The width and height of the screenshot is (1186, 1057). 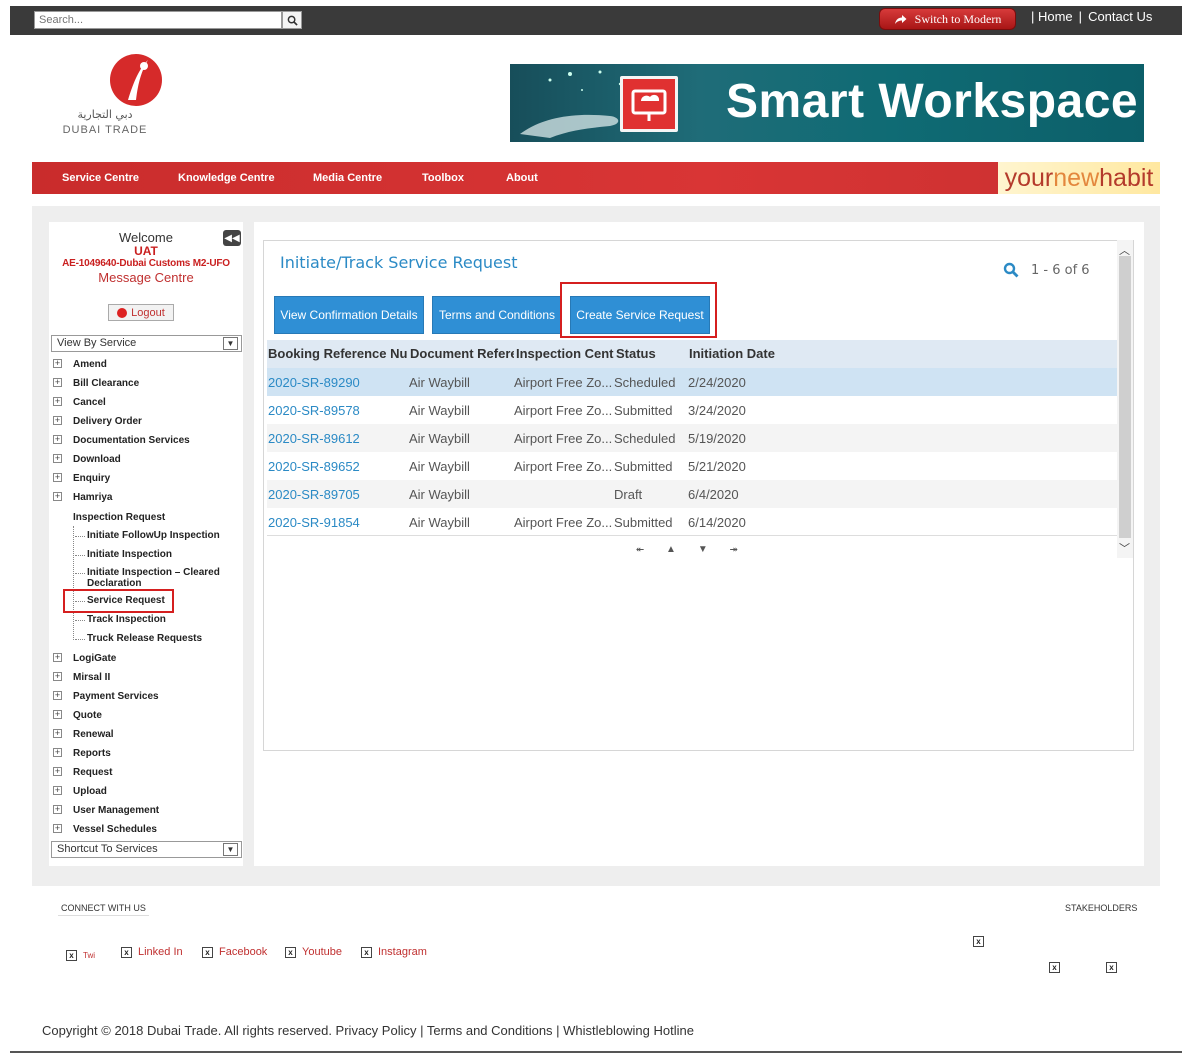 I want to click on instagram-link: x Instagram, so click(x=394, y=952).